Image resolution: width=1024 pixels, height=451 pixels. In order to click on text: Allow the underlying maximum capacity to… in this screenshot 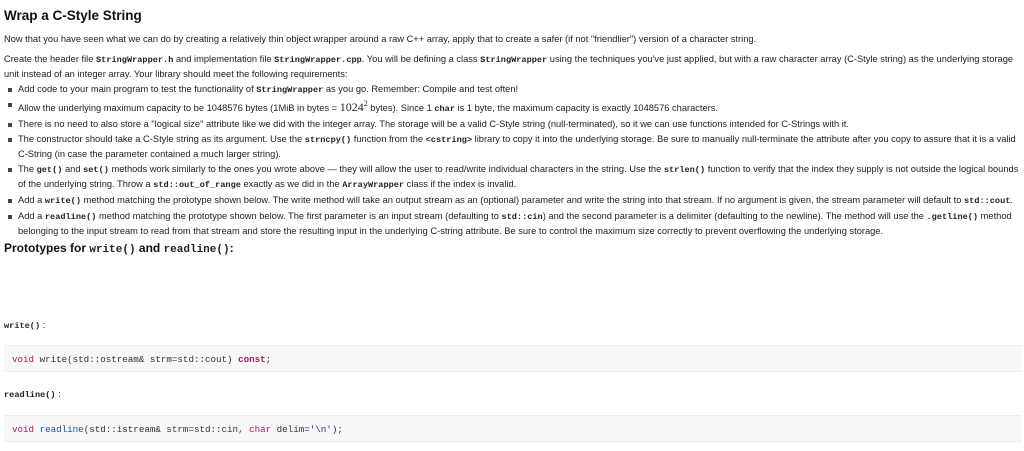, I will do `click(179, 108)`.